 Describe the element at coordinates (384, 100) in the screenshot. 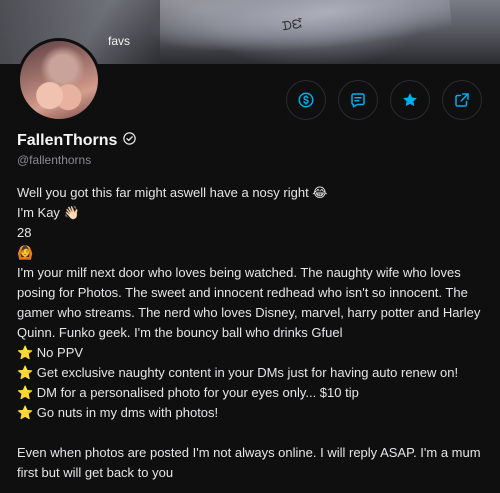

I see `profile-action-buttons` at that location.